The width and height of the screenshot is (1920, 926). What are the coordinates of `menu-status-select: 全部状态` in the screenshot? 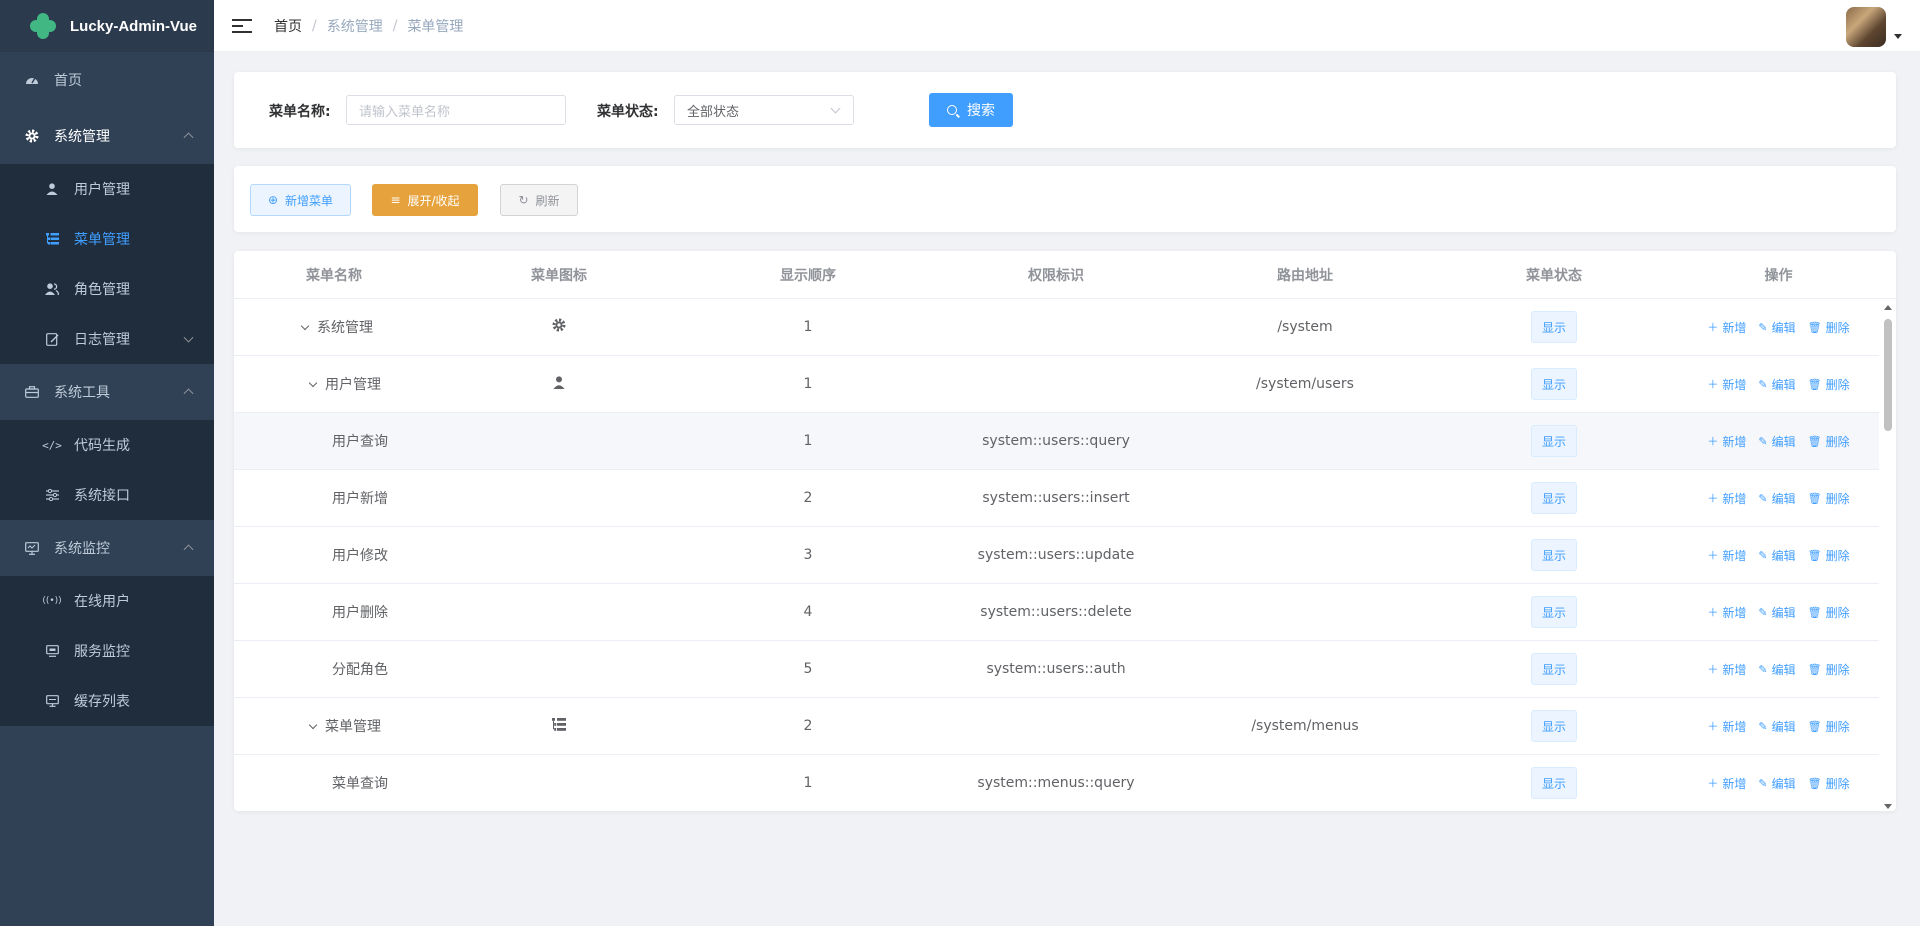 It's located at (764, 110).